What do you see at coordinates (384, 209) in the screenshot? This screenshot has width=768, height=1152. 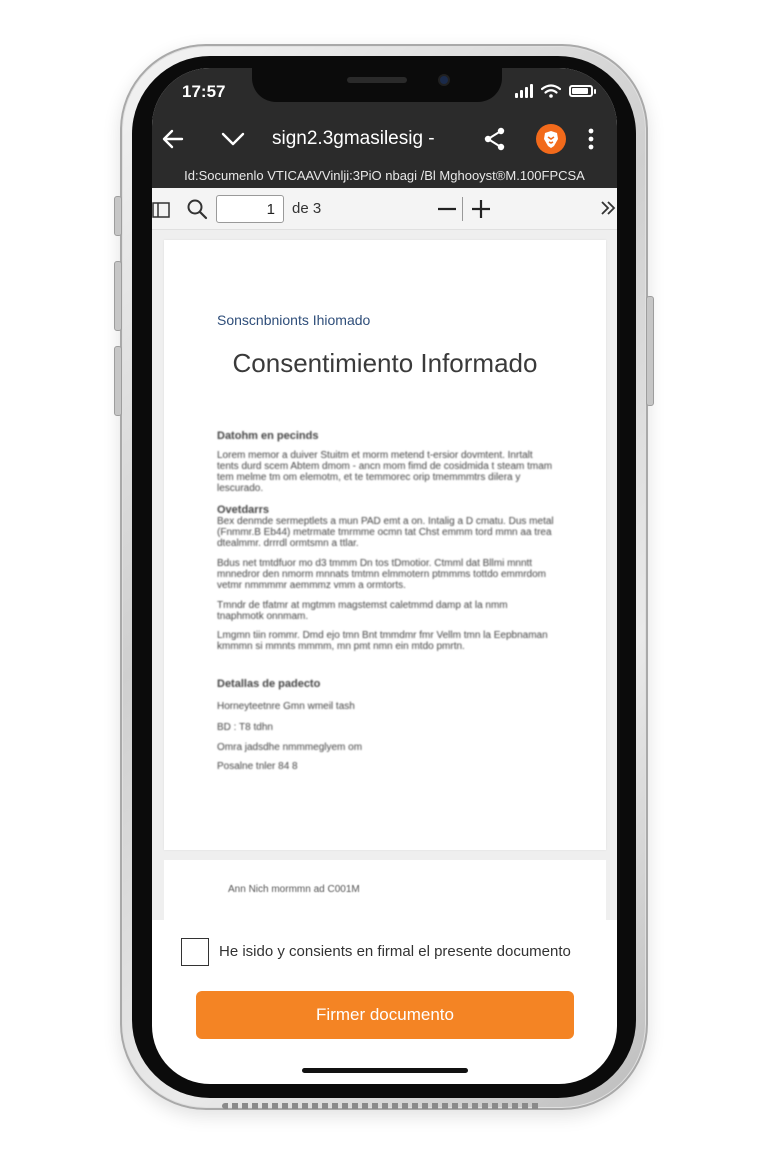 I see `pdf-toolbar: de 3` at bounding box center [384, 209].